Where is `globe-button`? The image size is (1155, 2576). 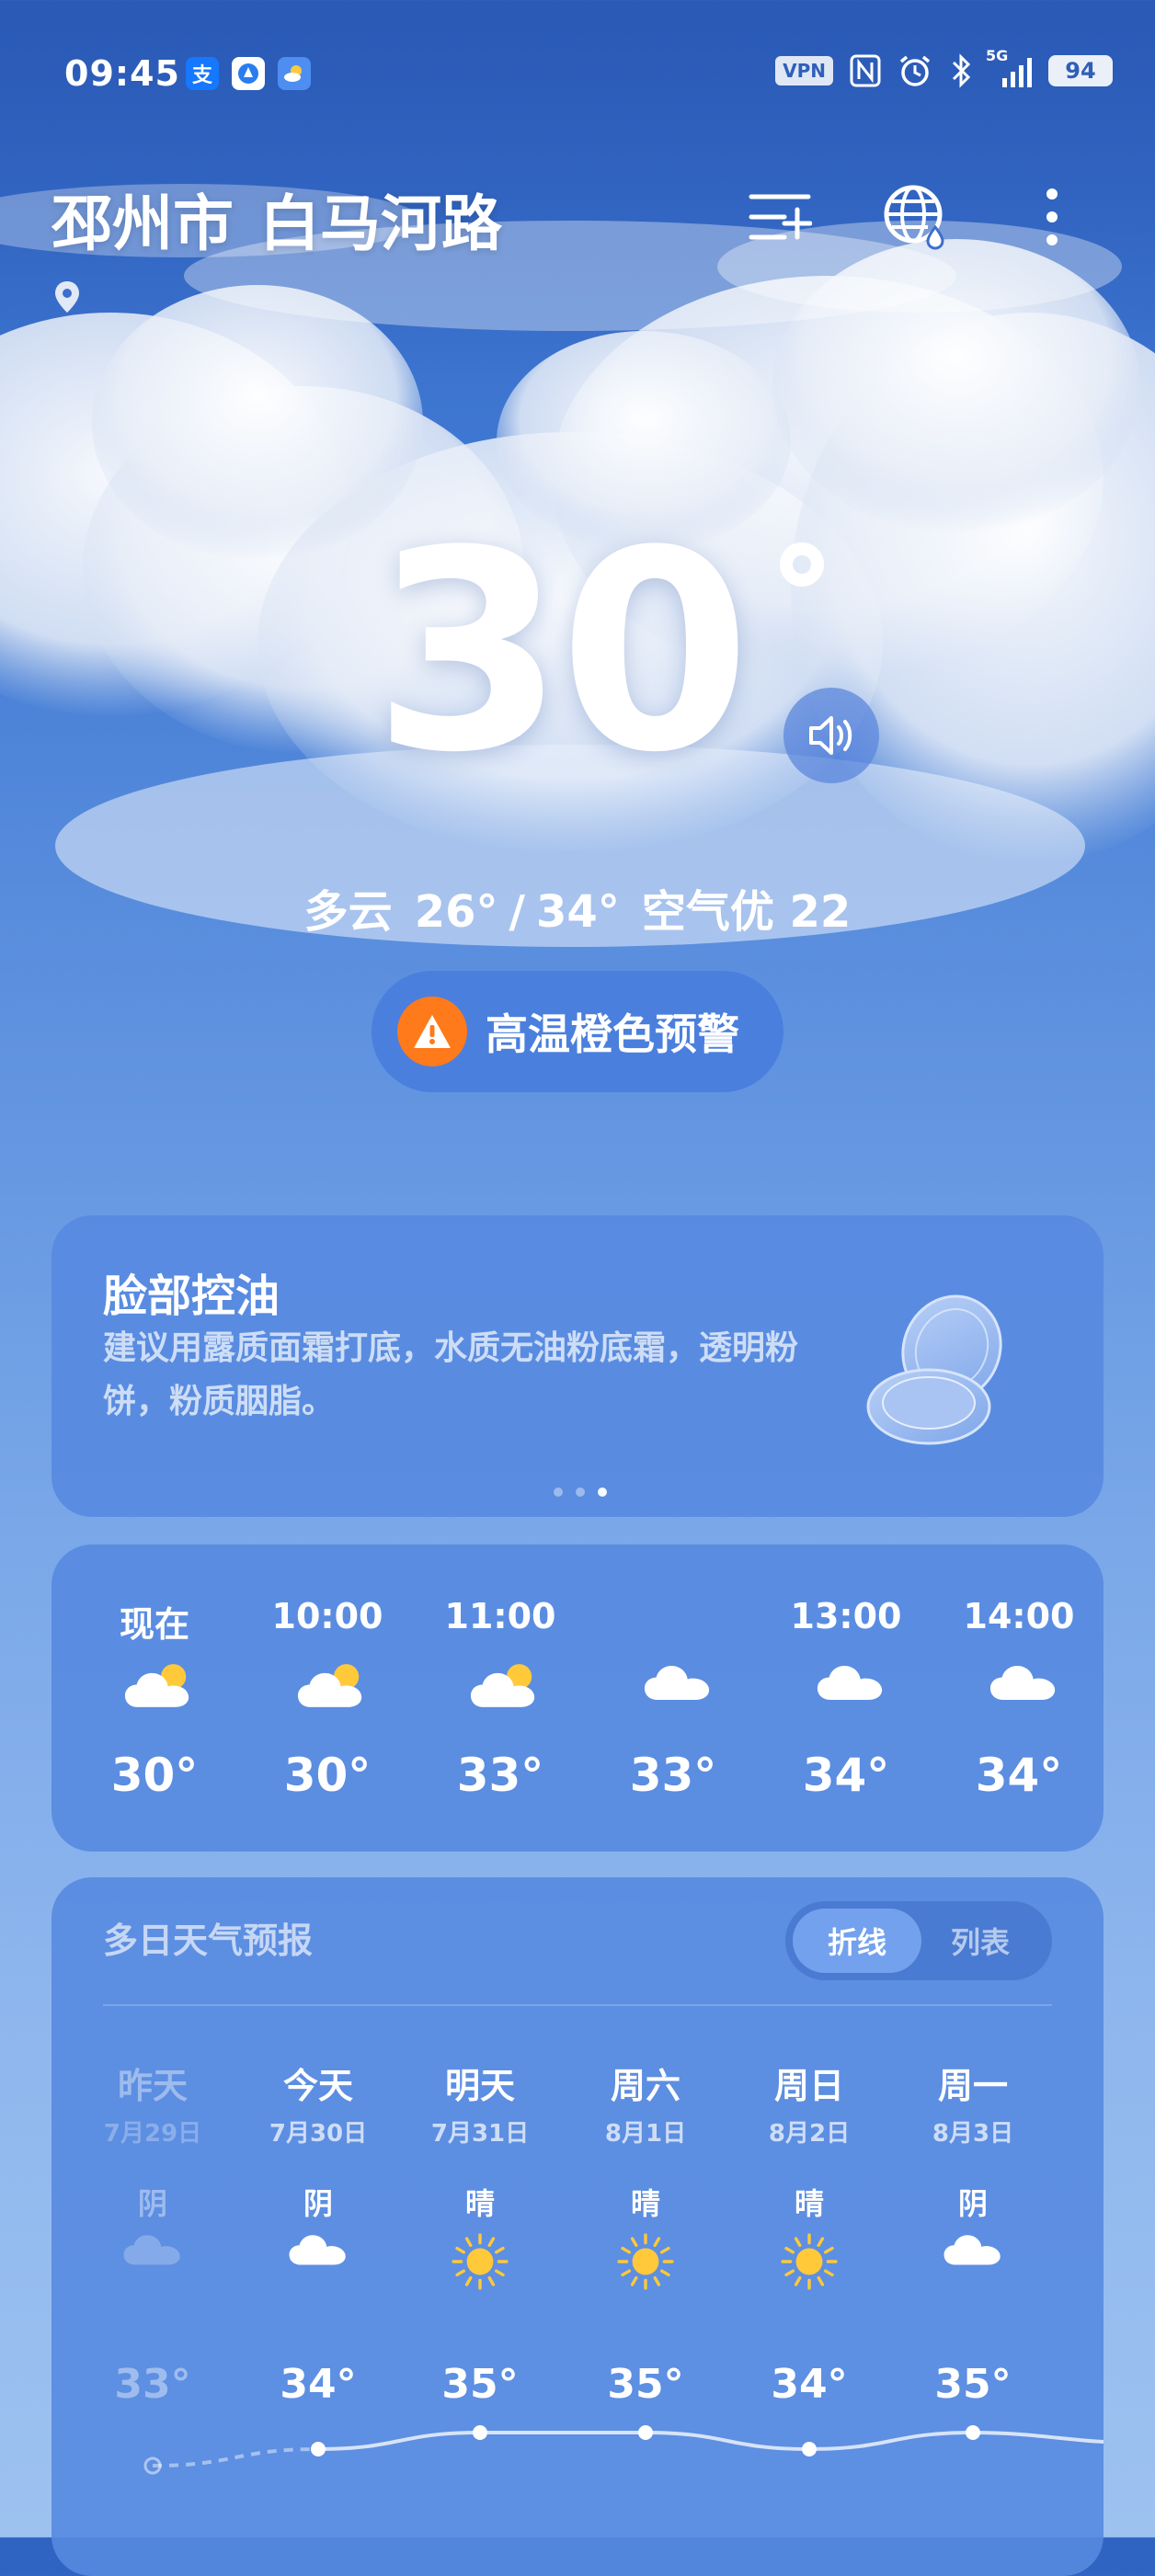 globe-button is located at coordinates (916, 217).